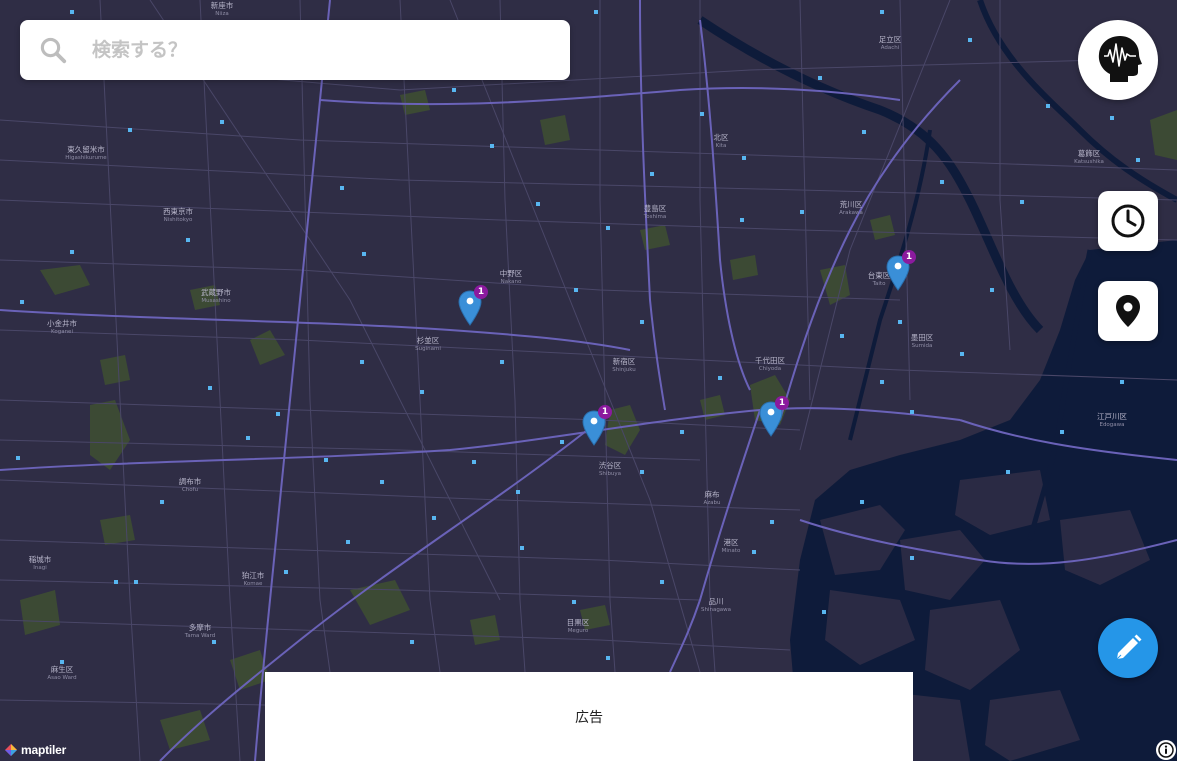  I want to click on area-label: 品川, so click(716, 601).